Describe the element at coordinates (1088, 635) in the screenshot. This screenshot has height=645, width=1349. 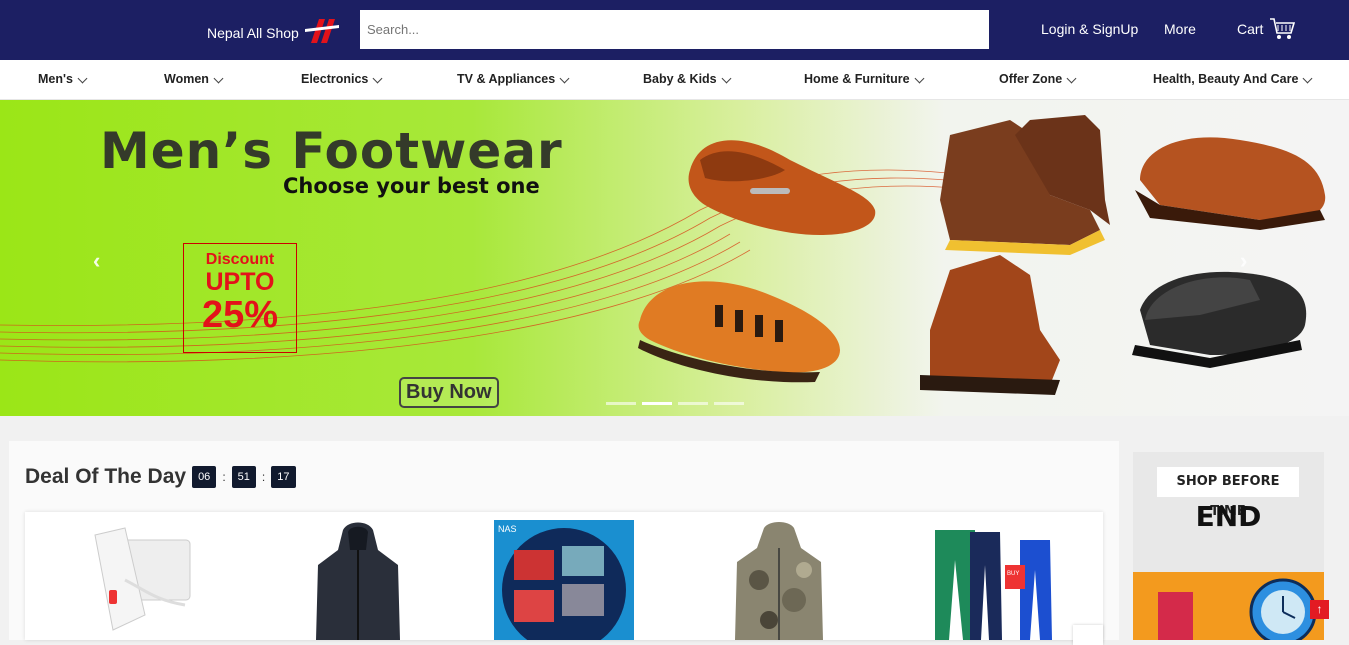
I see `deal-next-button` at that location.